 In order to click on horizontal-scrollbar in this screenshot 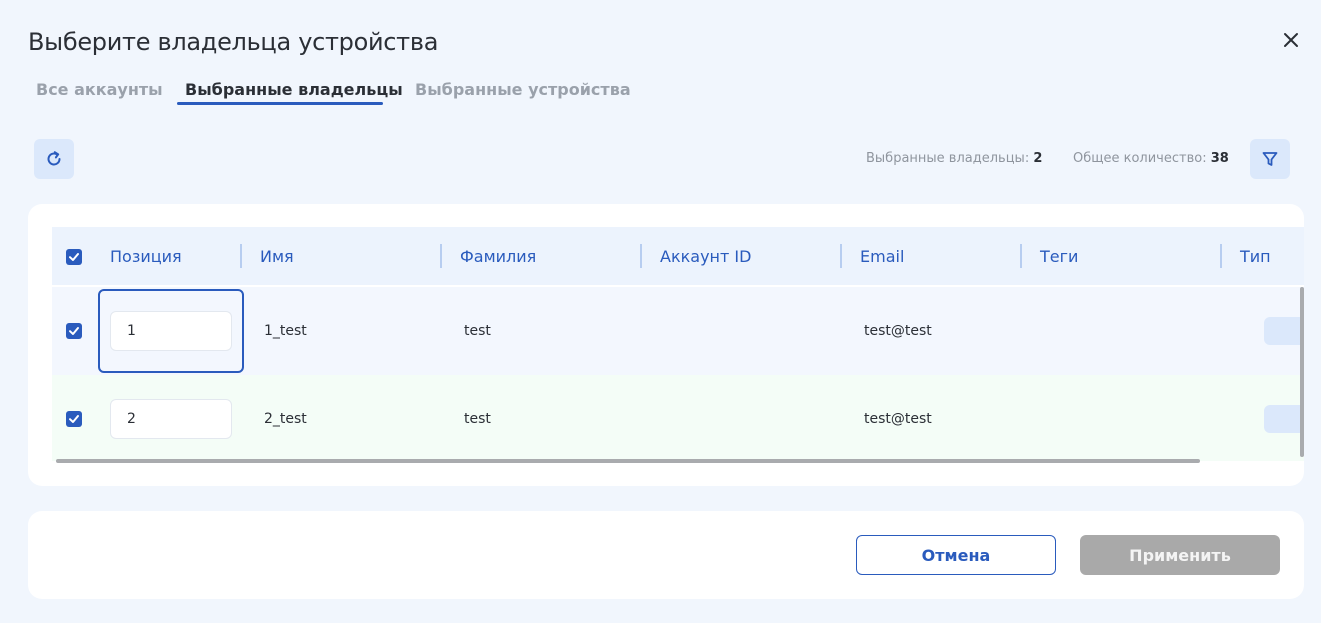, I will do `click(628, 461)`.